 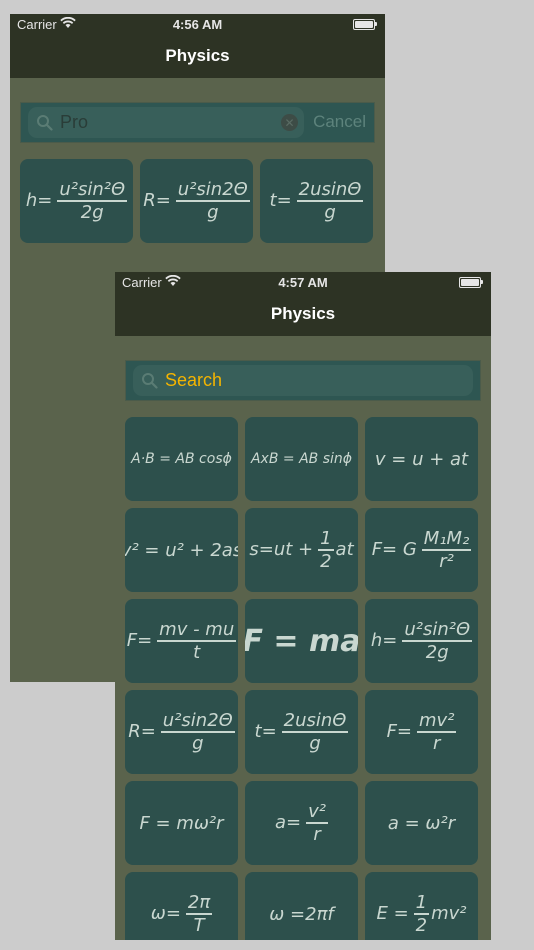 I want to click on formula-text: a = ω²r, so click(x=421, y=823).